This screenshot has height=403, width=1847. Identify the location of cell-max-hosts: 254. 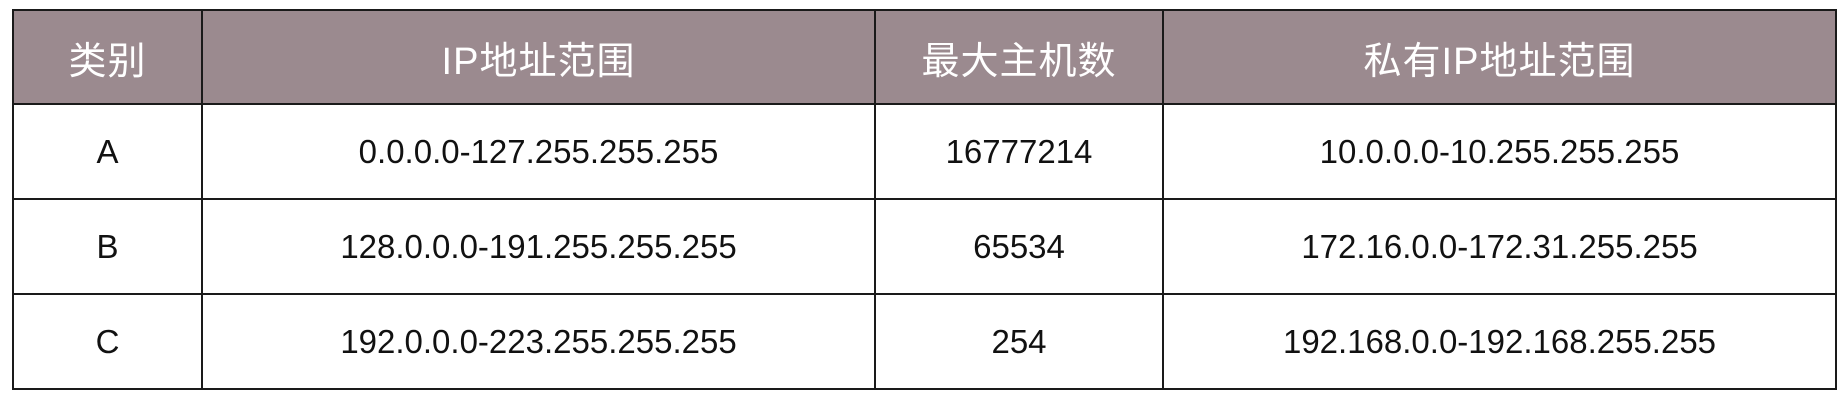
(1019, 341).